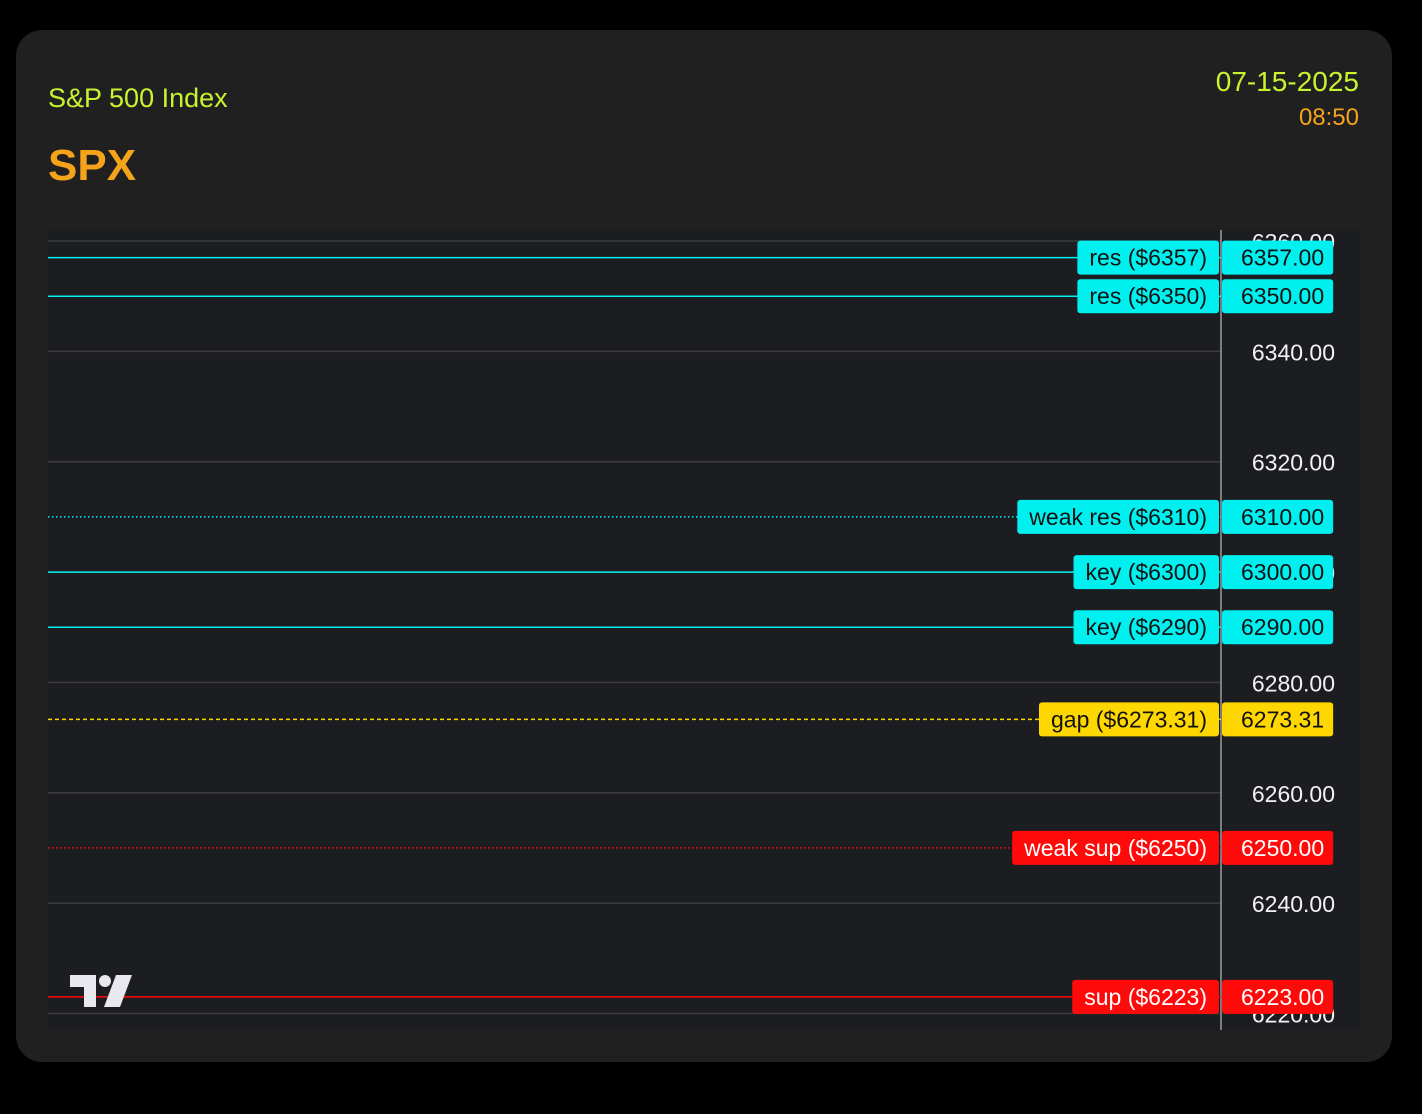 The width and height of the screenshot is (1422, 1114). What do you see at coordinates (1117, 517) in the screenshot?
I see `level-name-label: weak res ($6310)` at bounding box center [1117, 517].